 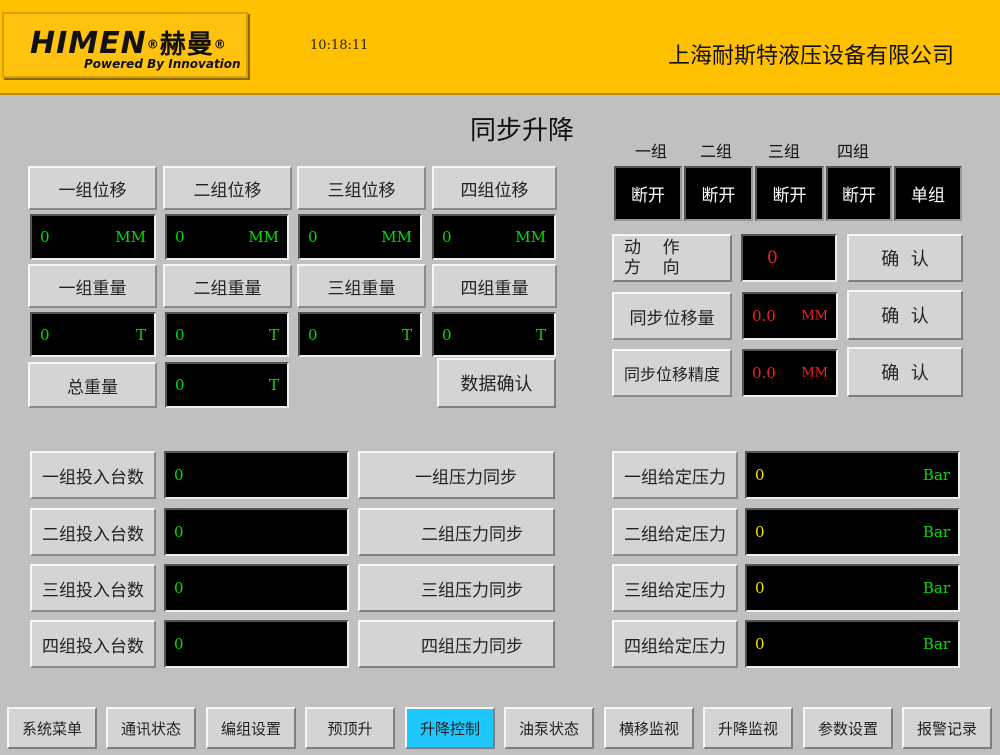 What do you see at coordinates (652, 248) in the screenshot?
I see `direction-label-line1: 动 作` at bounding box center [652, 248].